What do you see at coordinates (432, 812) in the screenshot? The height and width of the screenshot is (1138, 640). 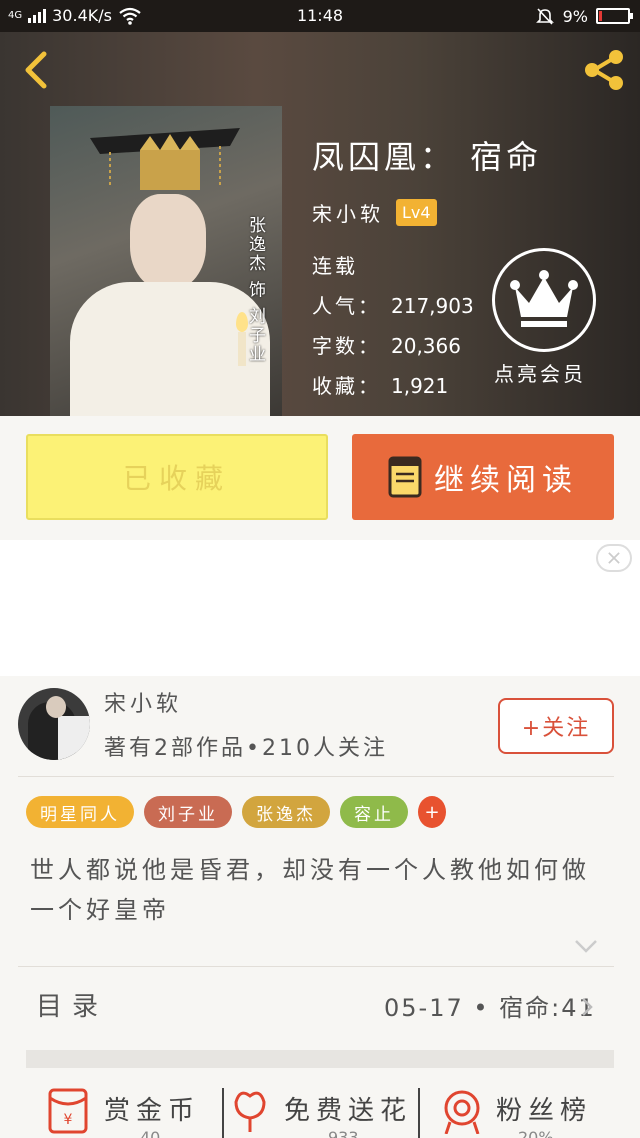 I see `add-tag-button: +` at bounding box center [432, 812].